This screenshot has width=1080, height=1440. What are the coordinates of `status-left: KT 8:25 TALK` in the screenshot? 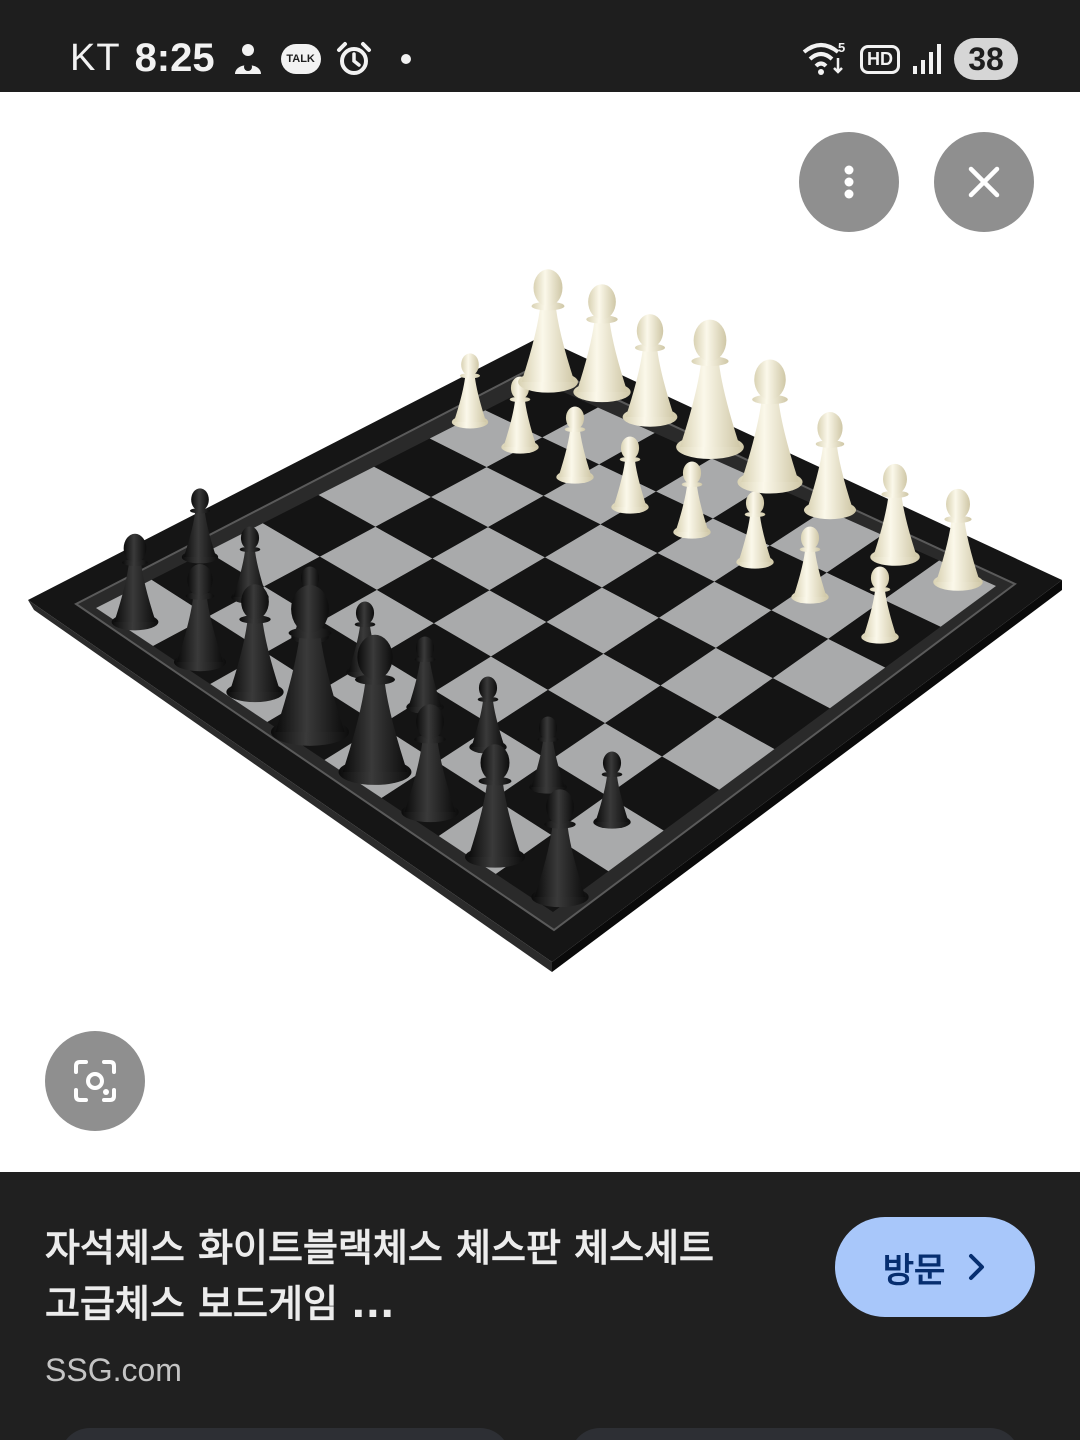 It's located at (240, 58).